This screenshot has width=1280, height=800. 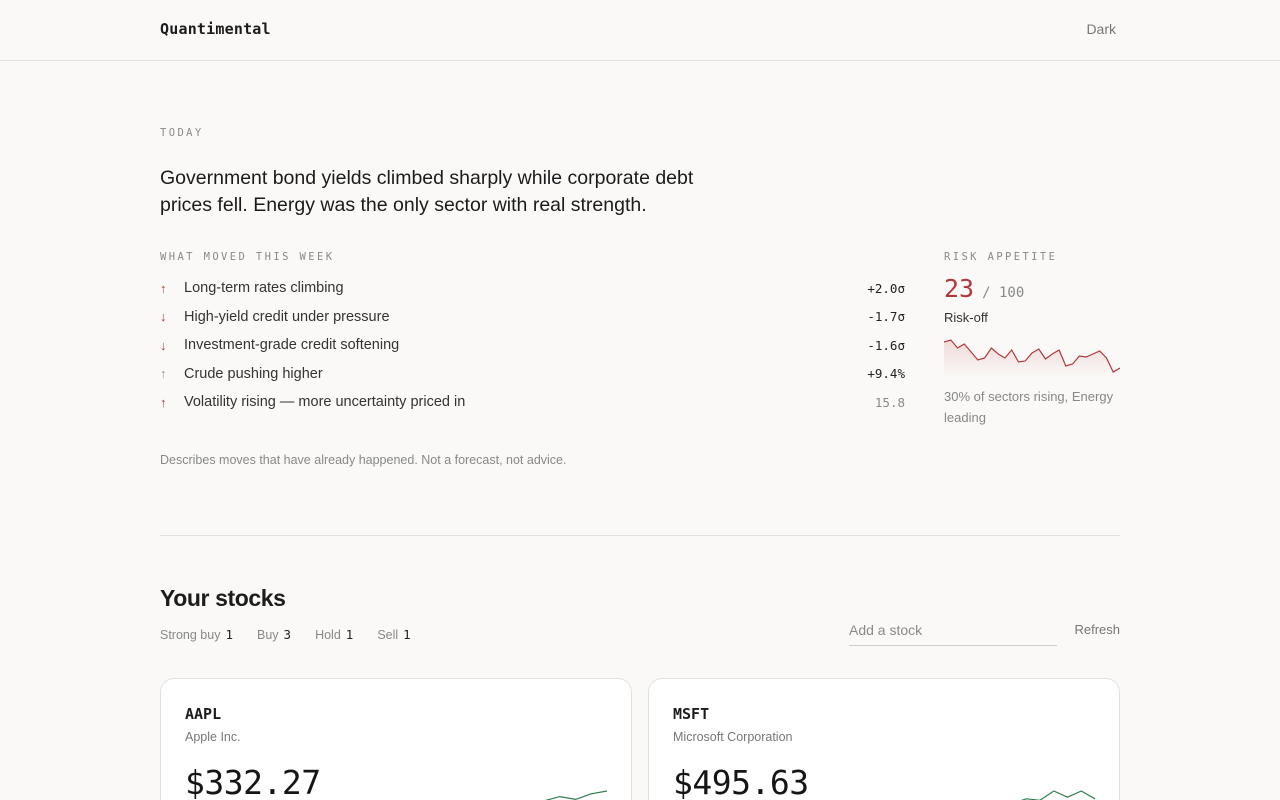 I want to click on rating-filter-buy: Buy 3, so click(x=274, y=634).